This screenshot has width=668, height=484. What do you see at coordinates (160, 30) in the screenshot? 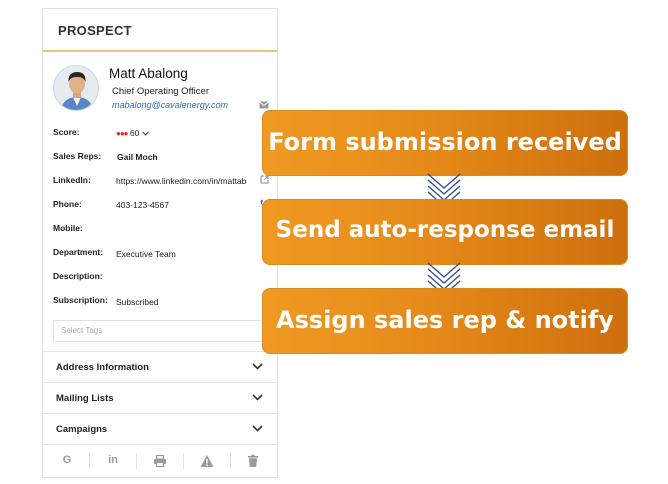
I see `card-header: PROSPECT` at bounding box center [160, 30].